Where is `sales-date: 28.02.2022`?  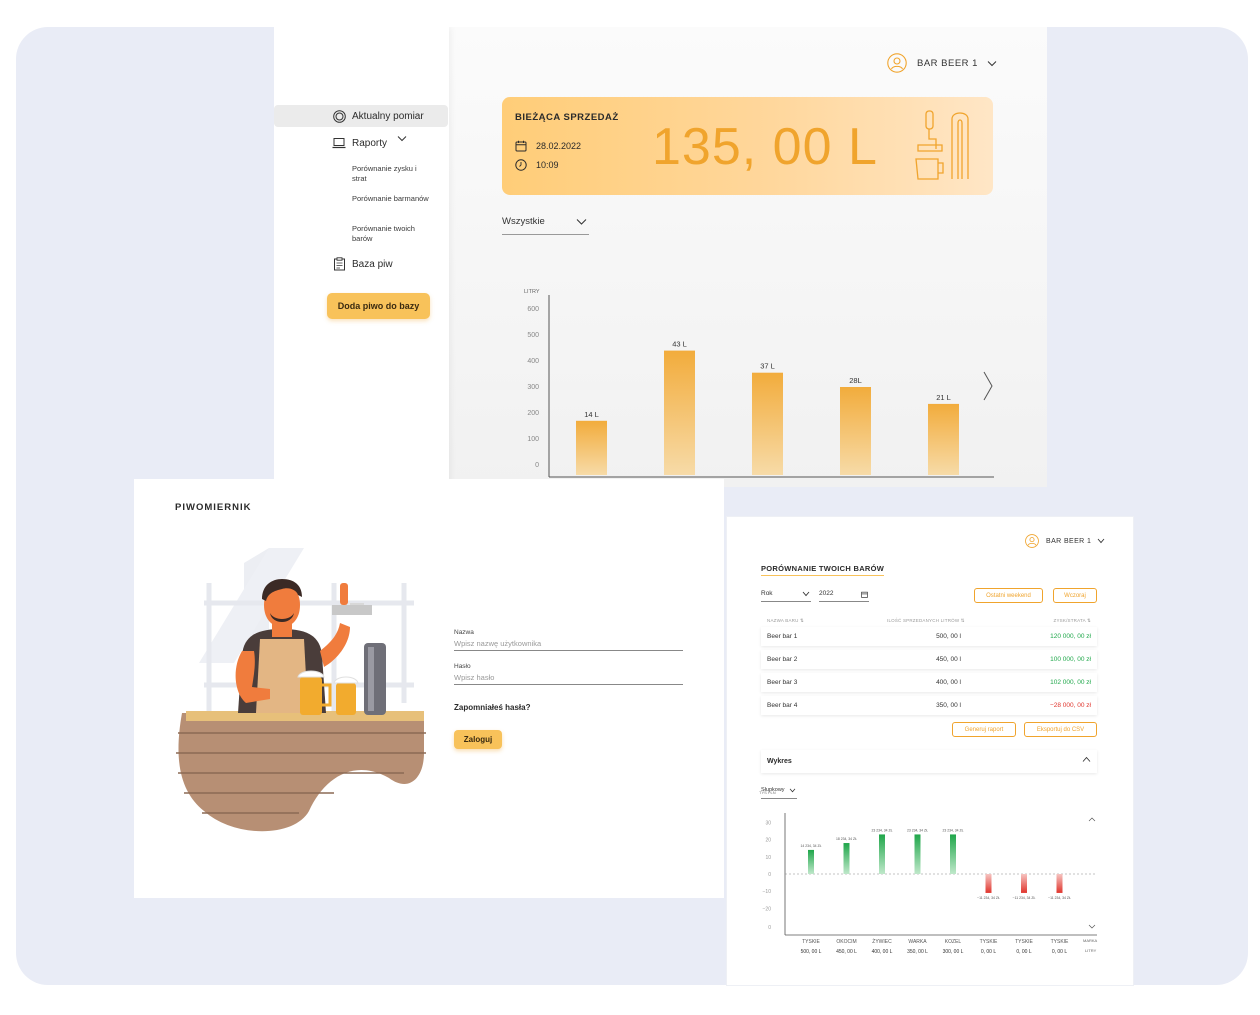 sales-date: 28.02.2022 is located at coordinates (548, 146).